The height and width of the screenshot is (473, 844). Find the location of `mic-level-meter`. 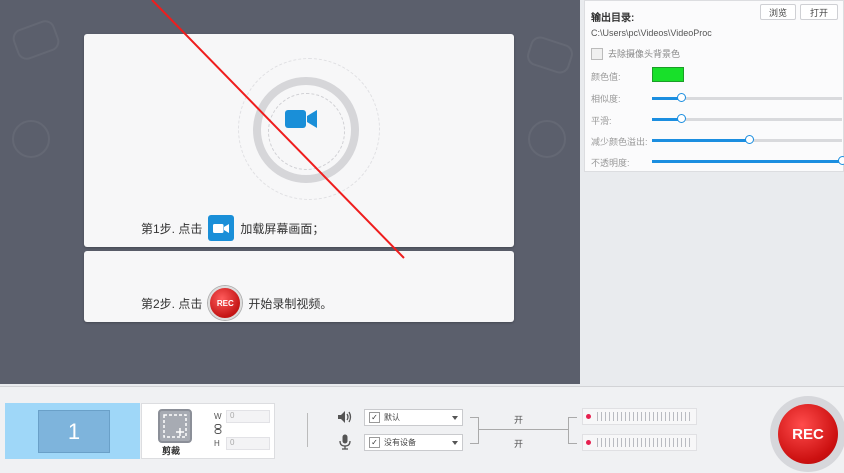

mic-level-meter is located at coordinates (639, 442).